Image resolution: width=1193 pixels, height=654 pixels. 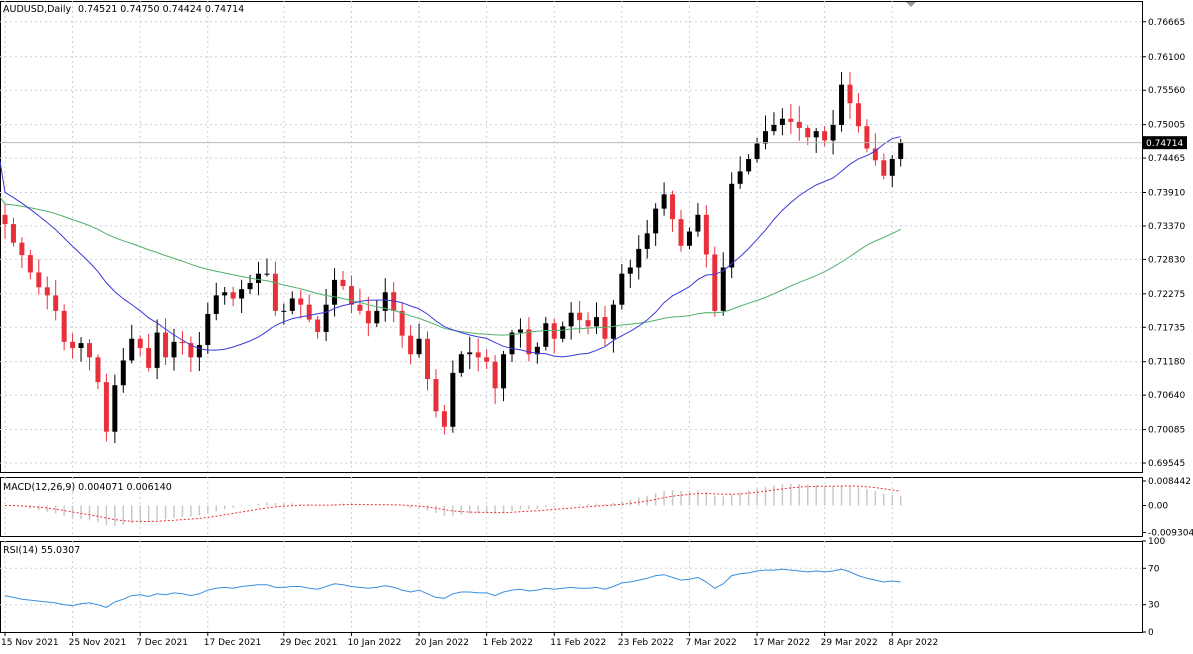 I want to click on price-tick-label: 0.76100, so click(x=1166, y=58).